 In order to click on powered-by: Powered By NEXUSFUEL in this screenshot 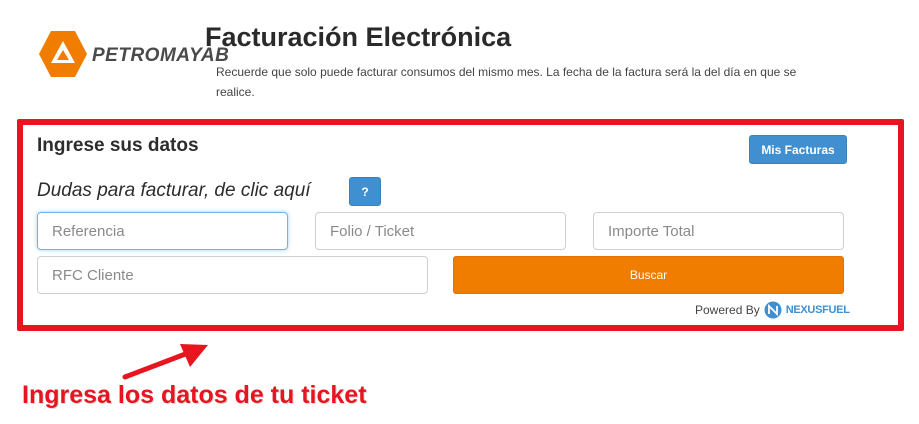, I will do `click(772, 310)`.